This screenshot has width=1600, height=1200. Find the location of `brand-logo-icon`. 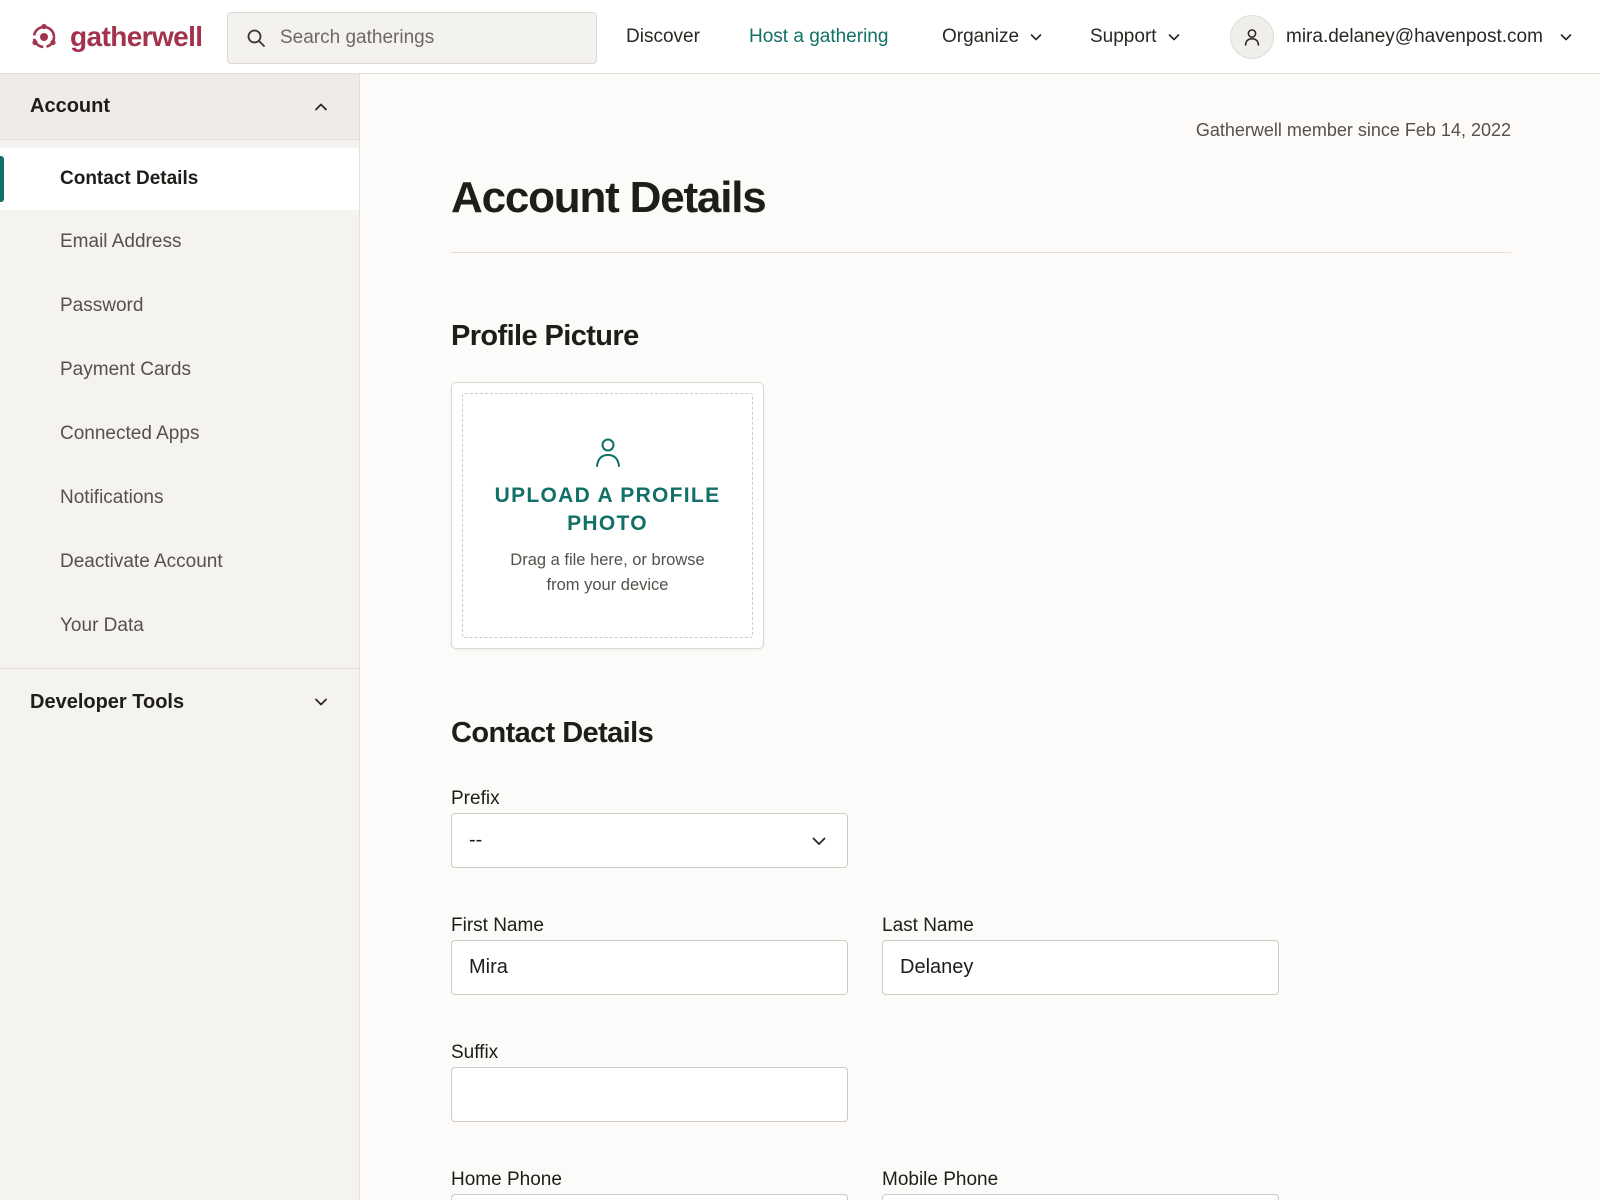

brand-logo-icon is located at coordinates (44, 36).